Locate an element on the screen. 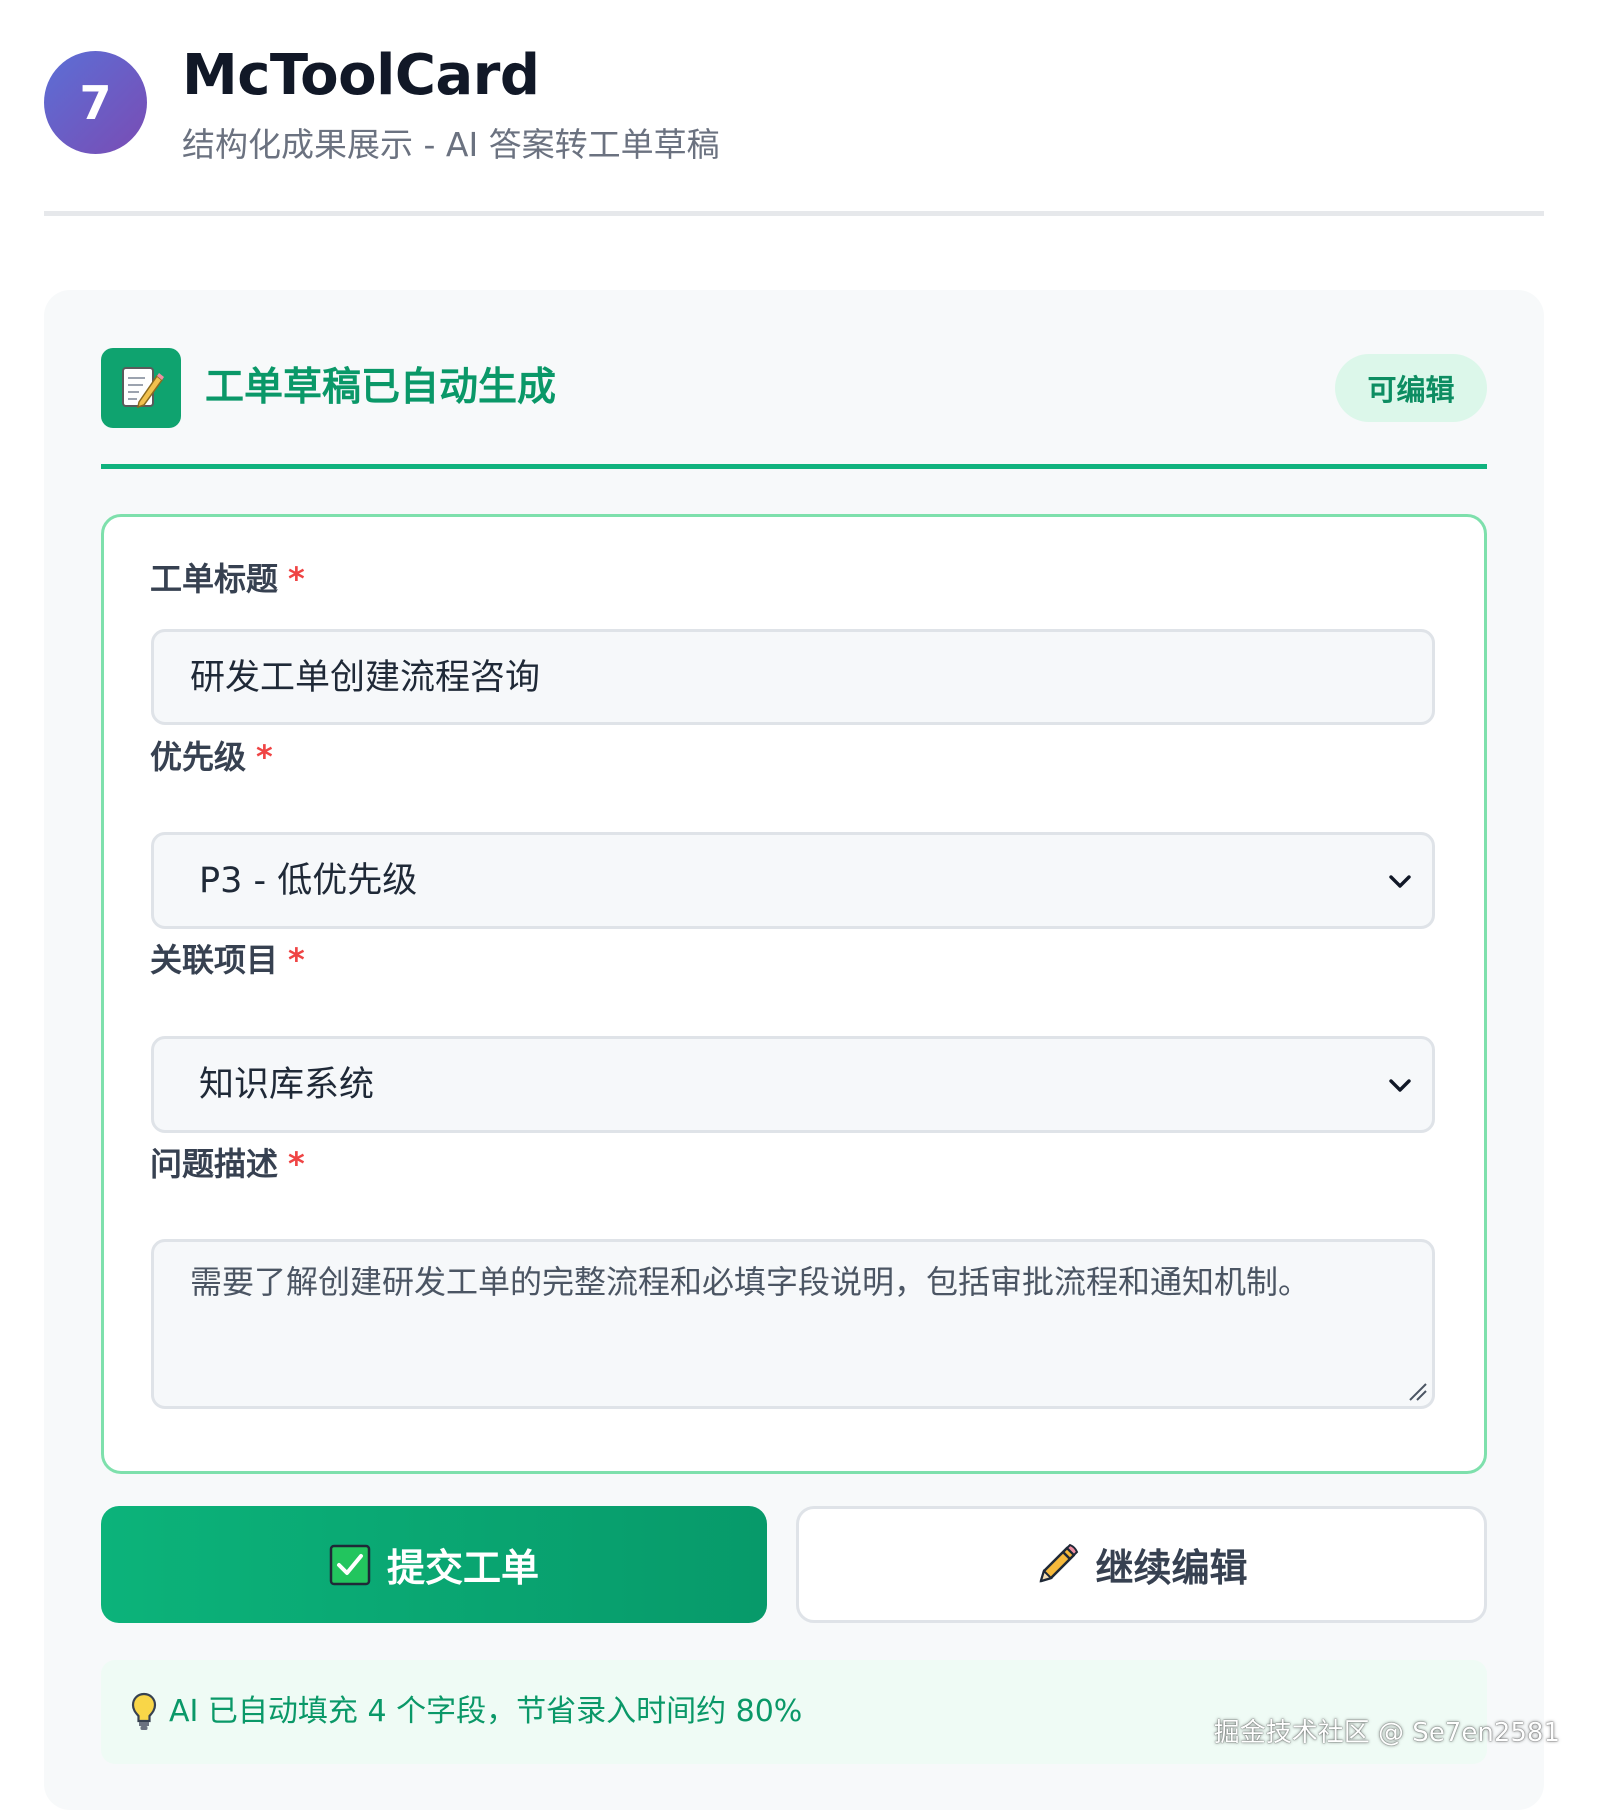 Image resolution: width=1600 pixels, height=1810 pixels. check-box-icon is located at coordinates (350, 1565).